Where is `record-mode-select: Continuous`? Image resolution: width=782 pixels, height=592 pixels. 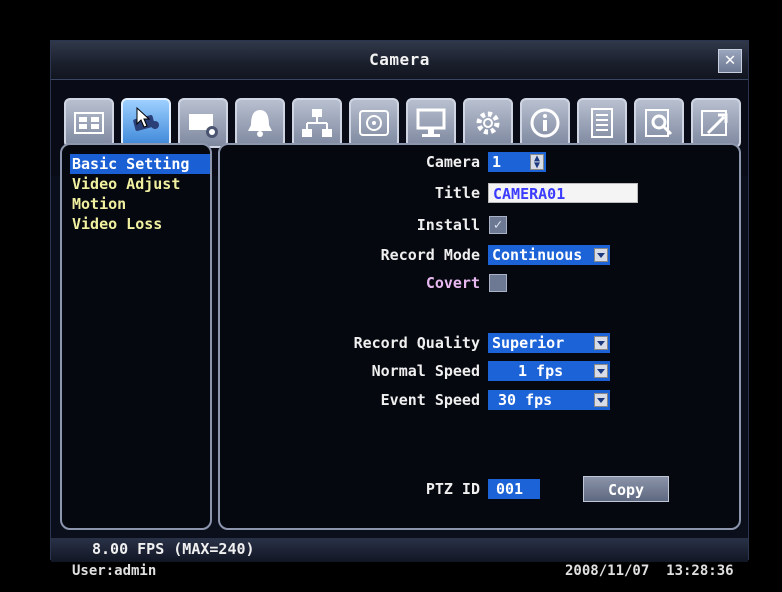
record-mode-select: Continuous is located at coordinates (549, 255).